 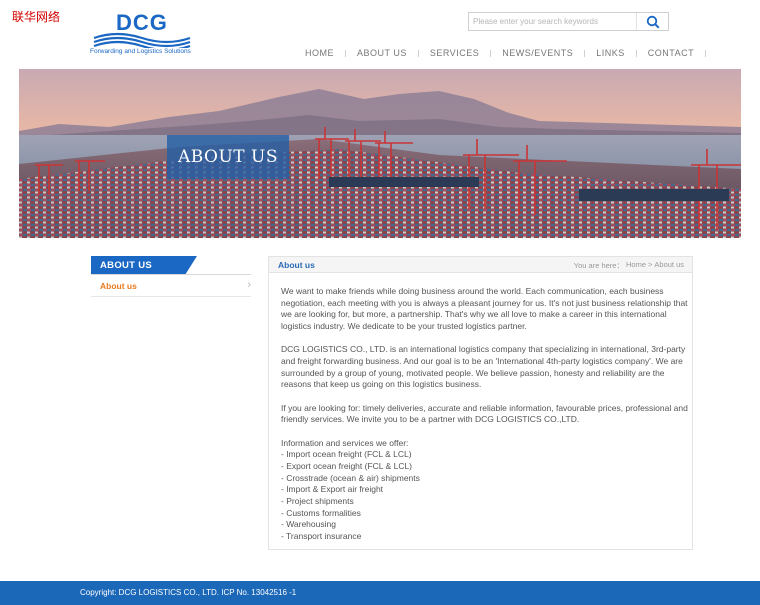 I want to click on nav-news-events: NEWS/EVENTS, so click(x=537, y=53).